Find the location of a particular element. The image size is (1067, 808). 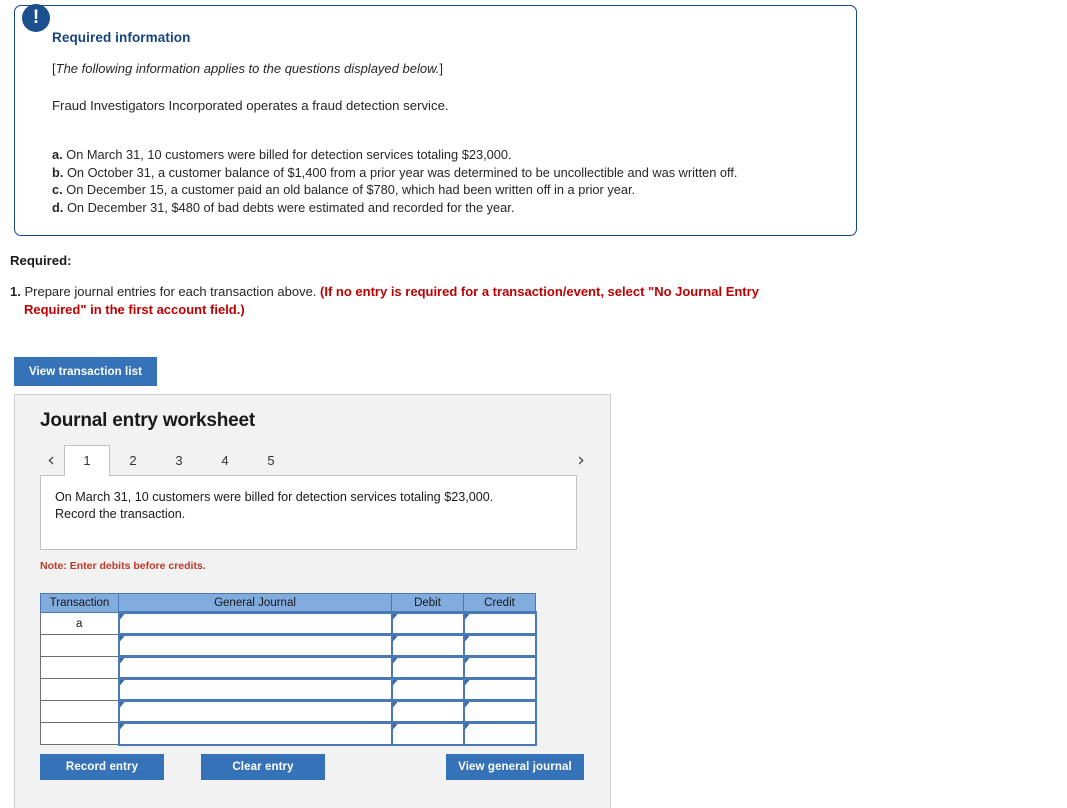

worksheet-tabstrip: ‹ 1 2 3 4 5 › is located at coordinates (316, 461).